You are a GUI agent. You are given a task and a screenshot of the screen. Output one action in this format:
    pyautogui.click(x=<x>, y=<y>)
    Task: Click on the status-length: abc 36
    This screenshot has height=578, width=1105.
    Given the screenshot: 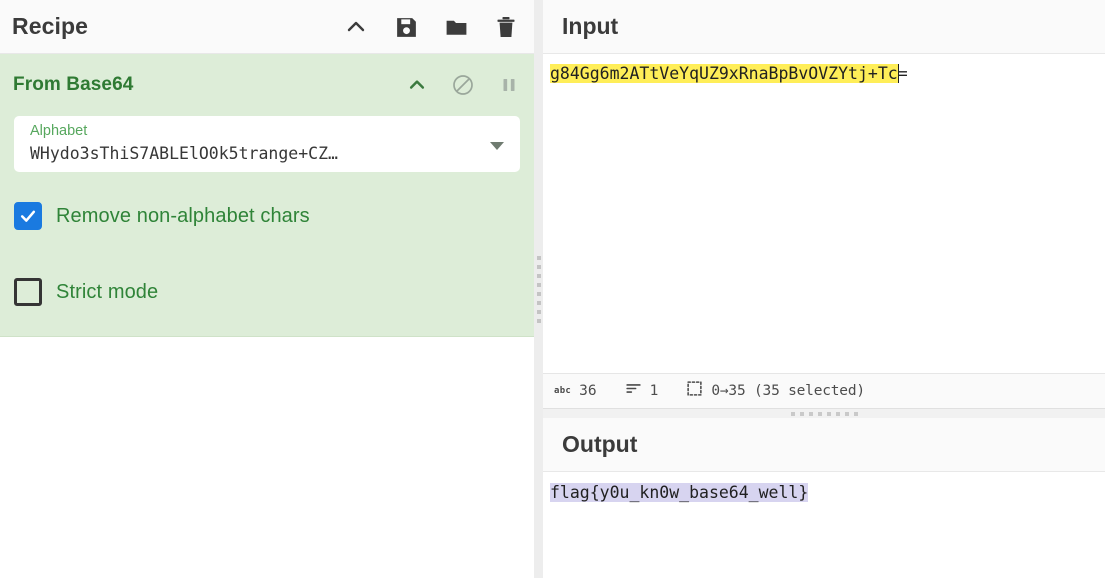 What is the action you would take?
    pyautogui.click(x=575, y=391)
    